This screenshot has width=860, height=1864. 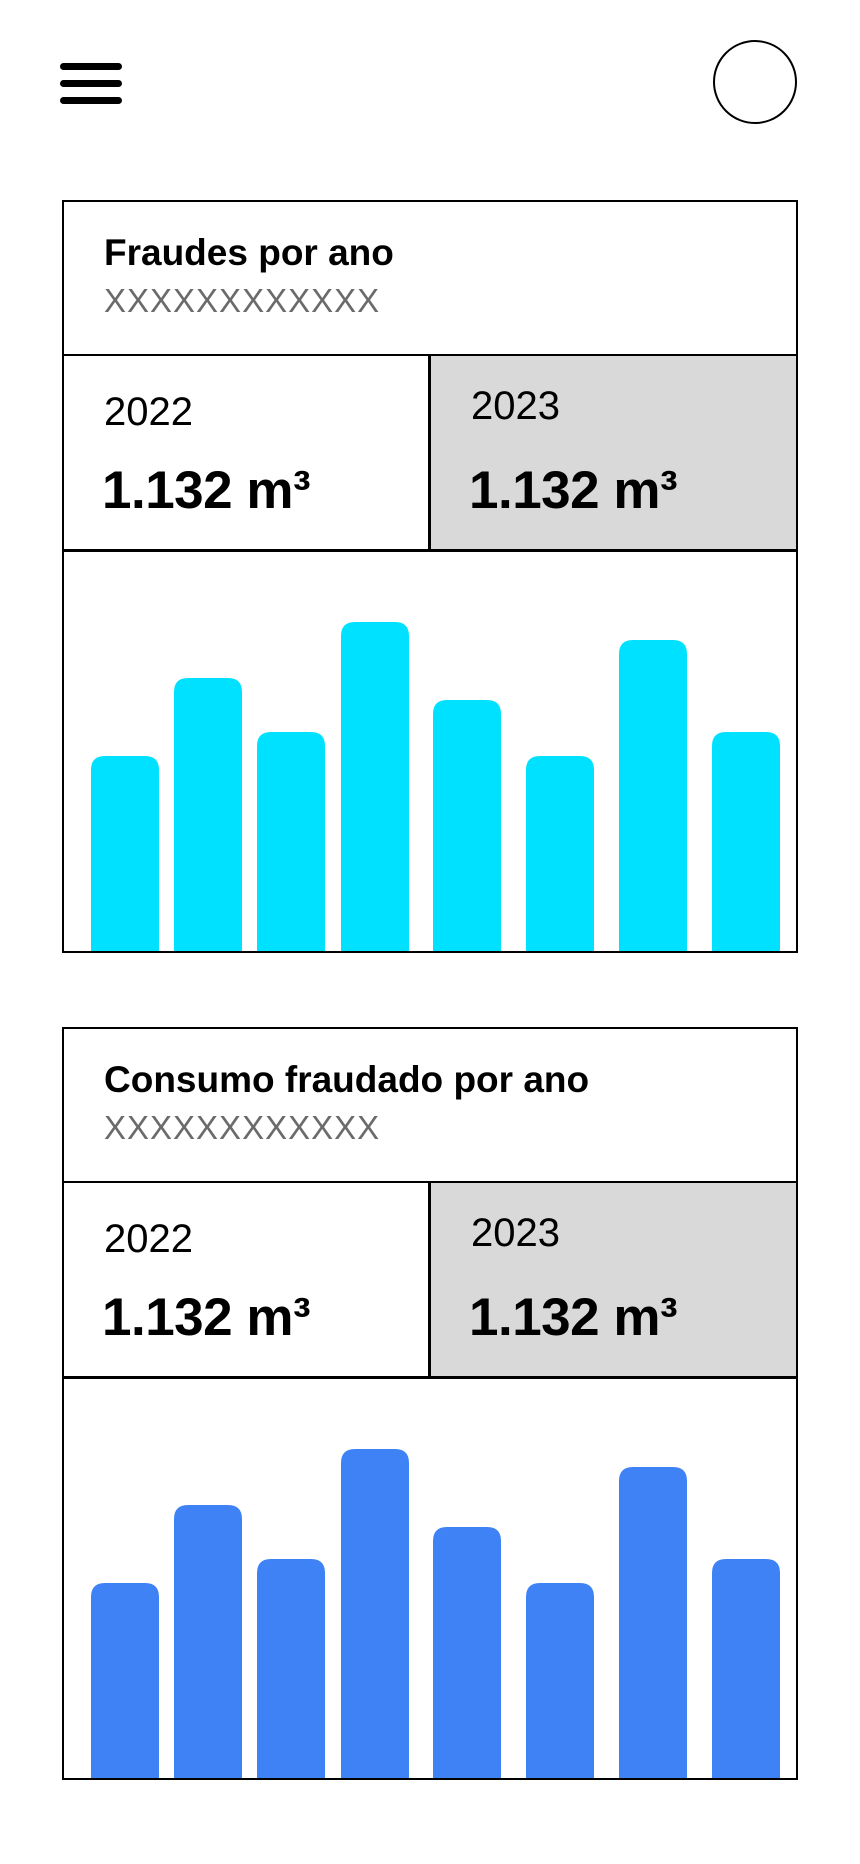 What do you see at coordinates (430, 80) in the screenshot?
I see `top-bar` at bounding box center [430, 80].